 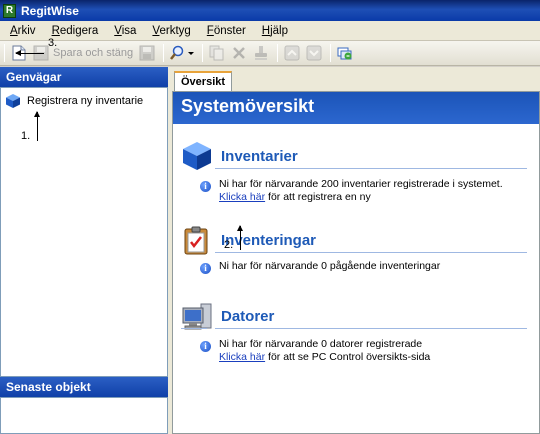 I want to click on section-title: Inventeringar, so click(x=269, y=240).